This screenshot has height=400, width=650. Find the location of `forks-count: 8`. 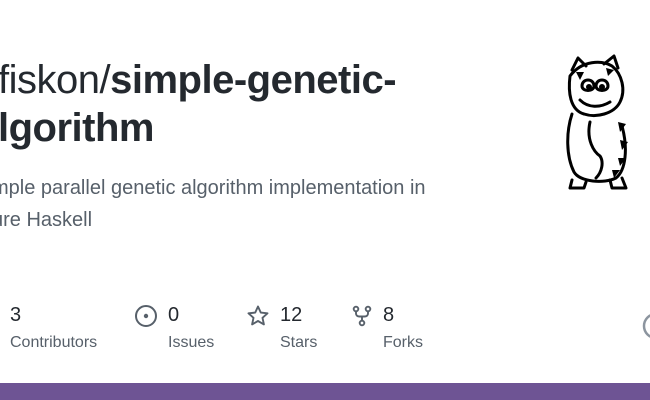

forks-count: 8 is located at coordinates (389, 315).